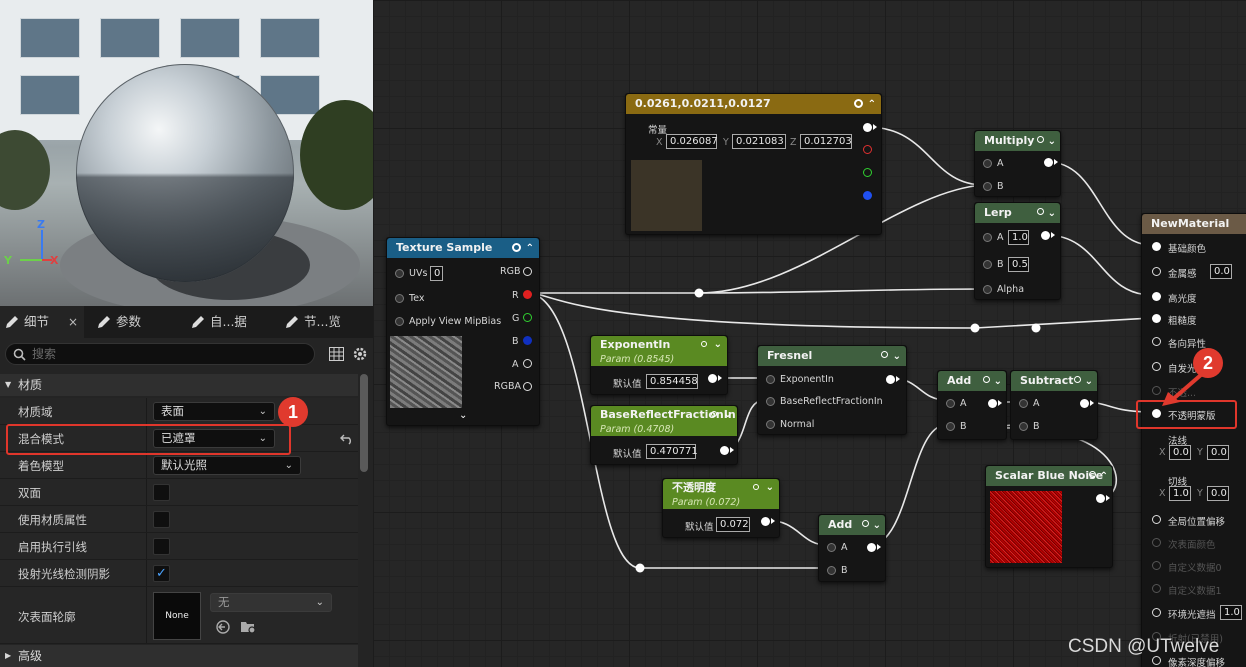 The width and height of the screenshot is (1246, 667). Describe the element at coordinates (527, 363) in the screenshot. I see `texture-a-pin` at that location.